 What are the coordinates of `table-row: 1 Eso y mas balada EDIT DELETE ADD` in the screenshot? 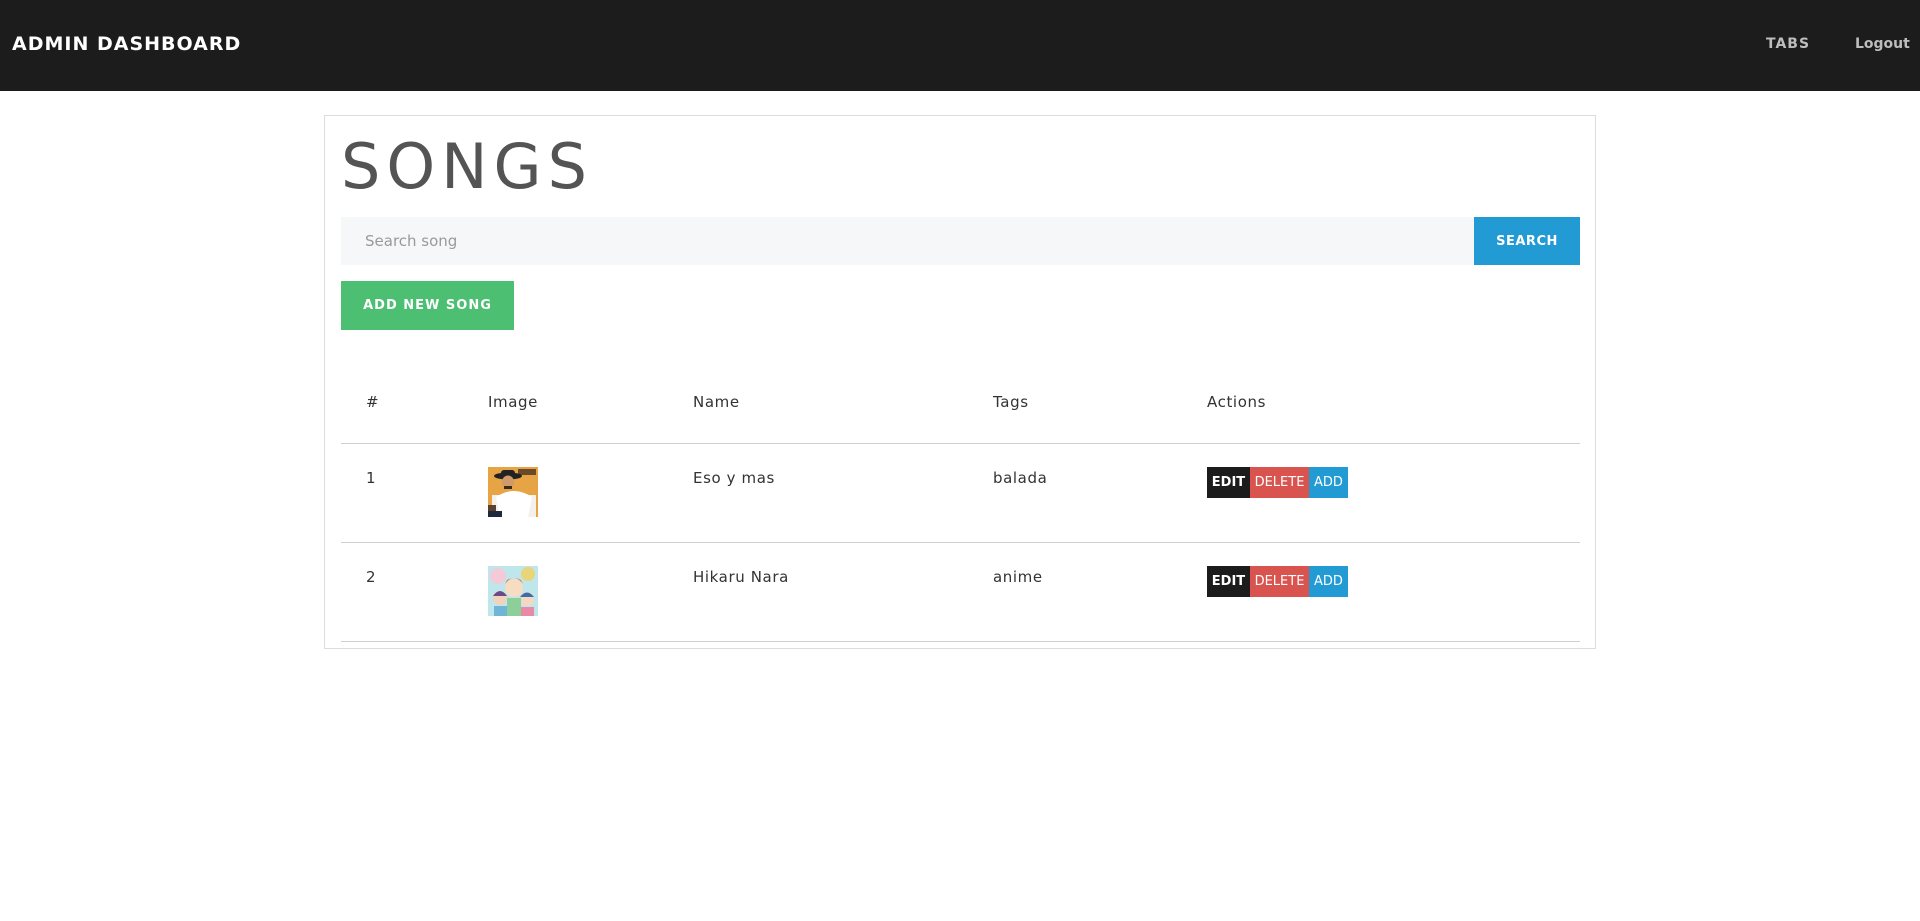 It's located at (960, 493).